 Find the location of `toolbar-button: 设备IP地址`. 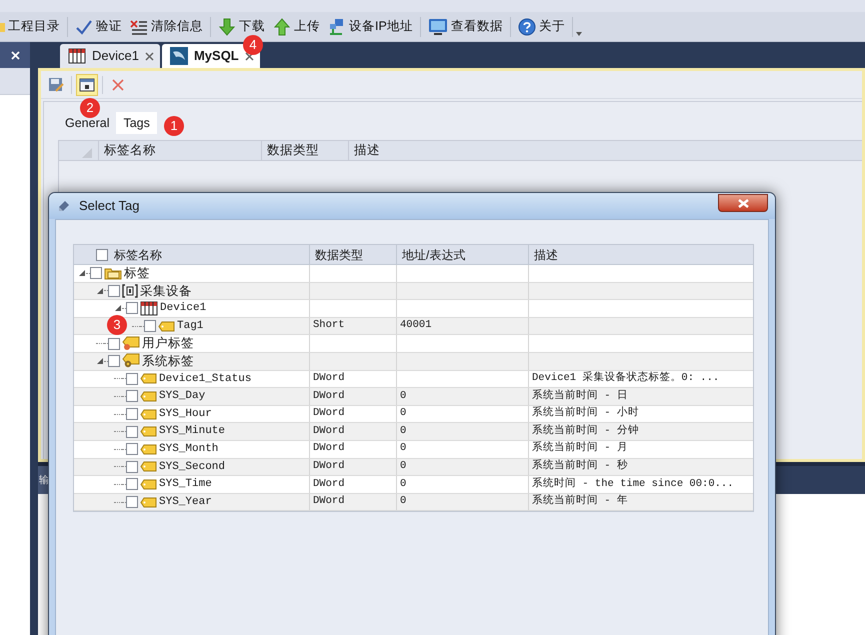

toolbar-button: 设备IP地址 is located at coordinates (370, 26).